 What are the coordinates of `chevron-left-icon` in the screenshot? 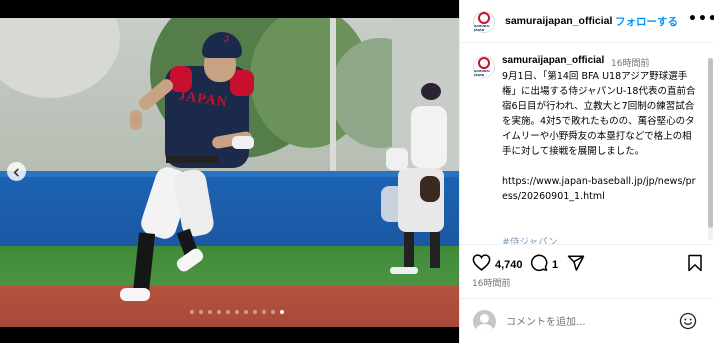 It's located at (16, 171).